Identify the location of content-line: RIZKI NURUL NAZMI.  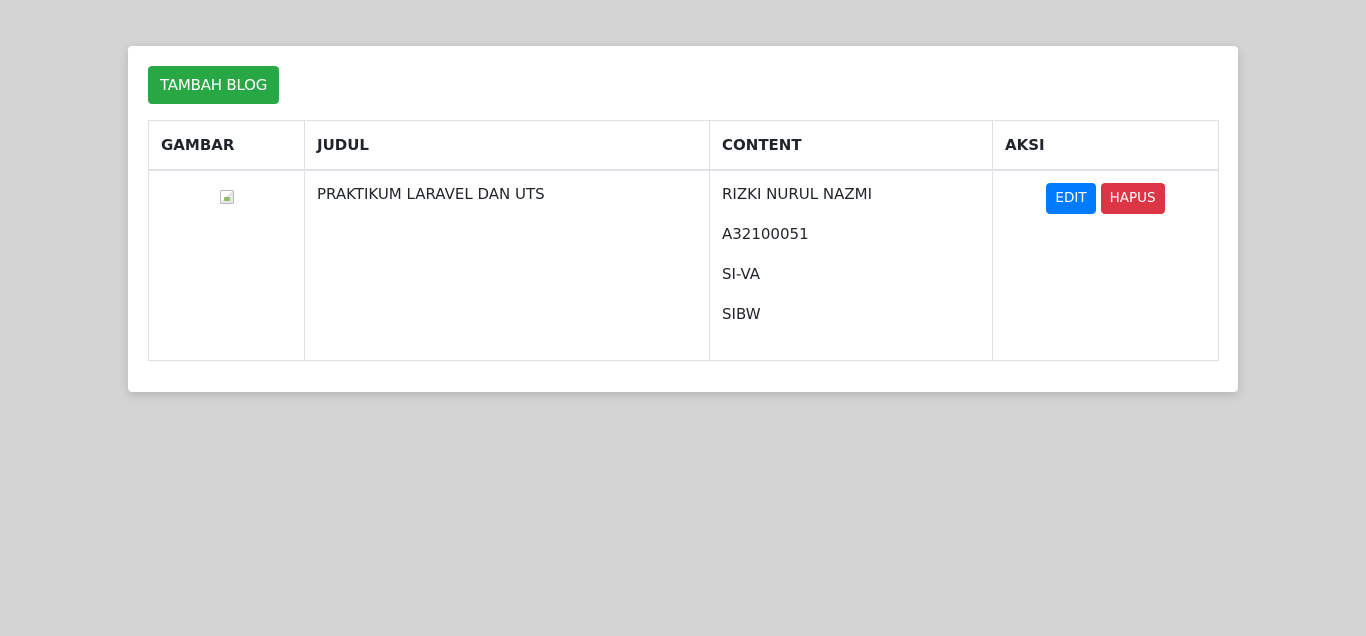
(797, 194).